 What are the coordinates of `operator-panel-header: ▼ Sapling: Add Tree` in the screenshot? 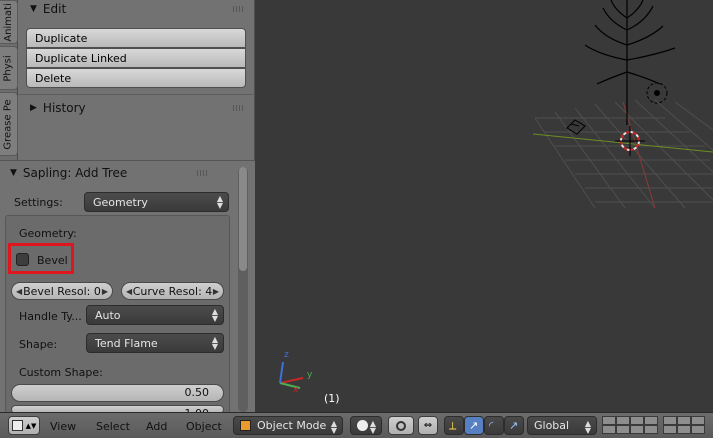 It's located at (118, 173).